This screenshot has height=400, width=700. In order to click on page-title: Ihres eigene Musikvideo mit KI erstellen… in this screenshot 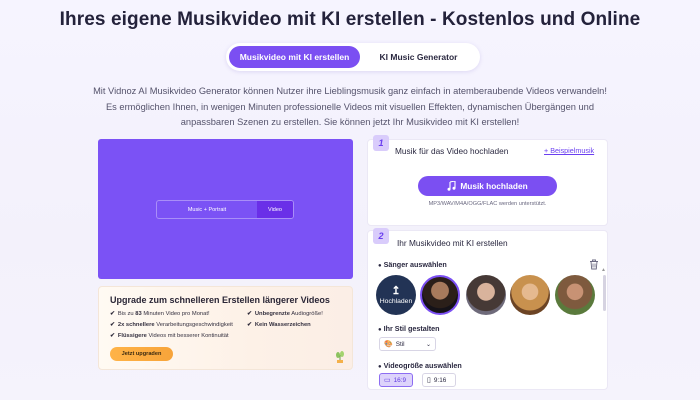, I will do `click(350, 19)`.